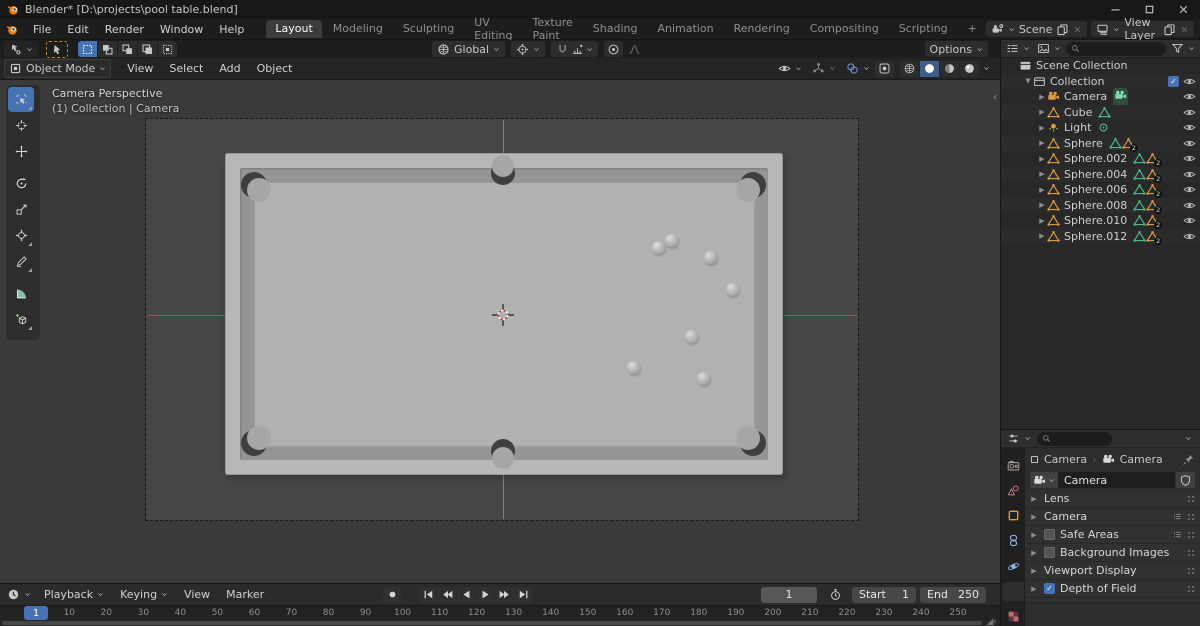 The image size is (1200, 626). I want to click on workspace-tab-compositing: Compositing, so click(844, 29).